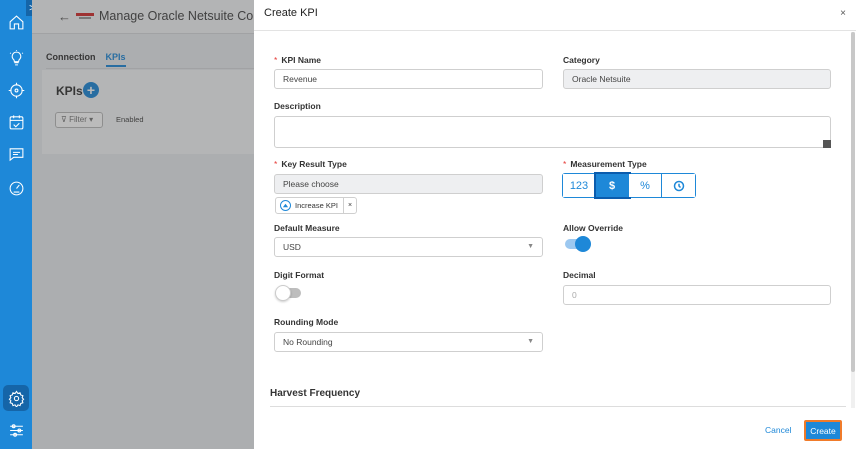  What do you see at coordinates (581, 60) in the screenshot?
I see `category-label: Category` at bounding box center [581, 60].